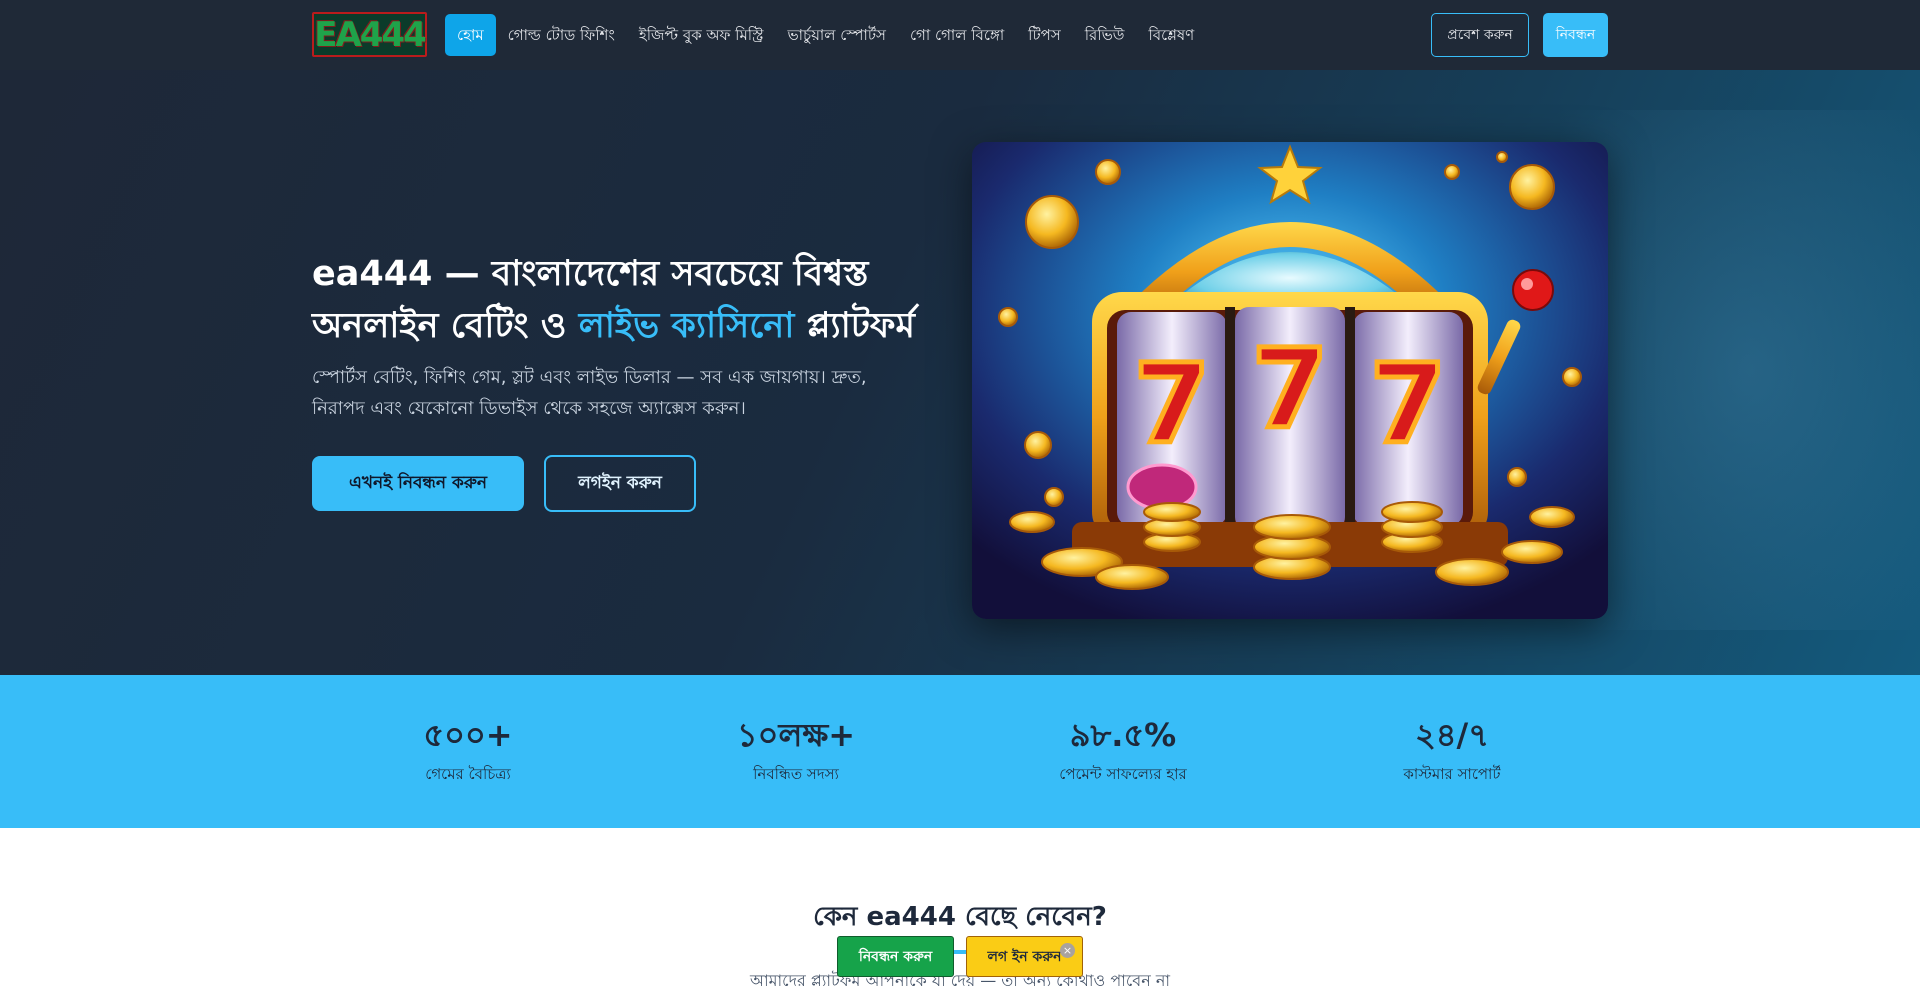 The height and width of the screenshot is (993, 1920). I want to click on nav-link-gold-toad-fishing: গোল্ড টোড ফিশিং, so click(561, 35).